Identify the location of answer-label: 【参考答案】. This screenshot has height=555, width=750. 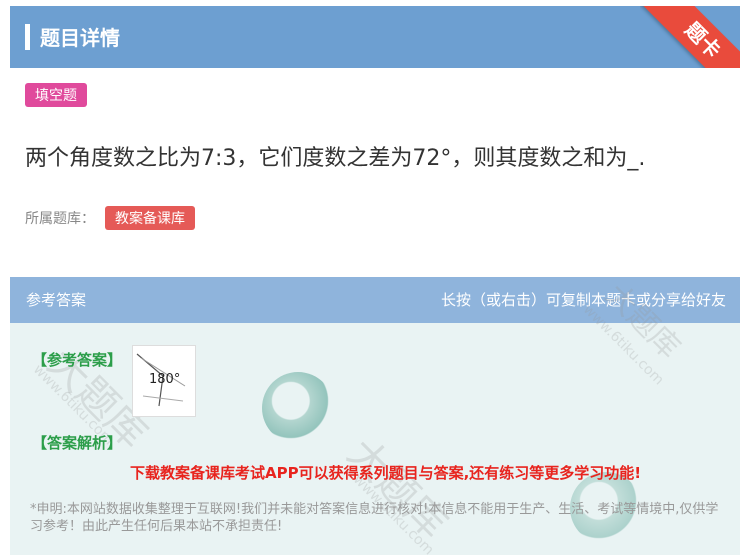
(77, 360).